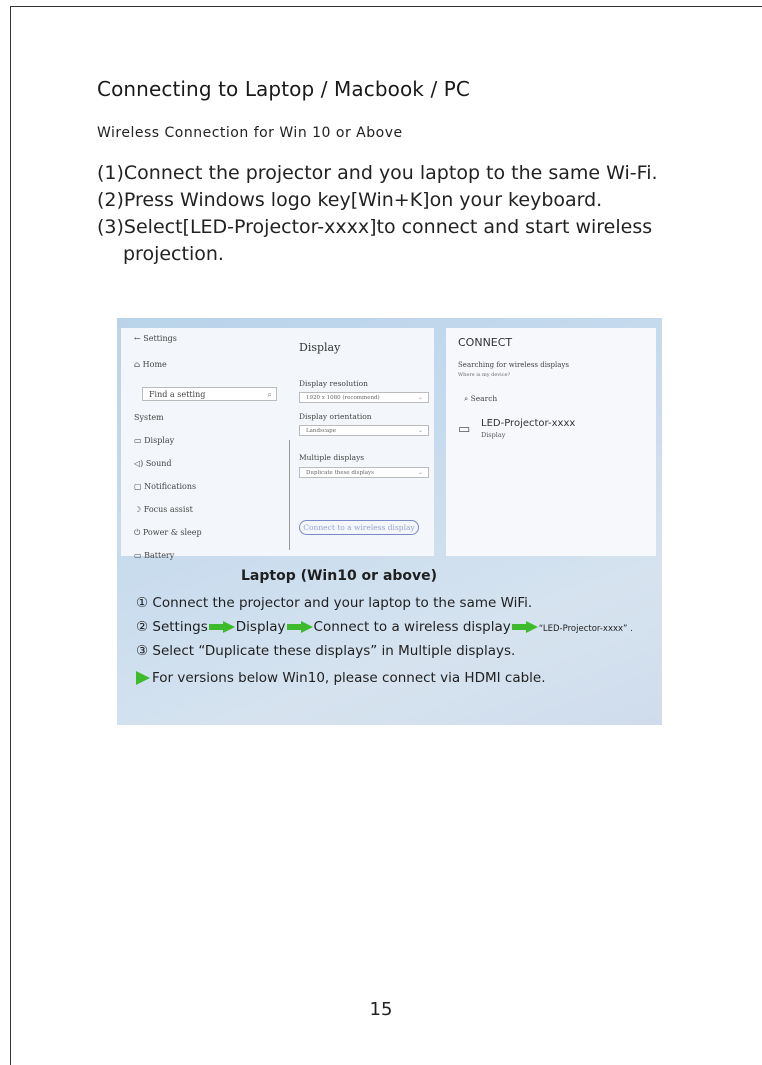 The image size is (762, 1065). Describe the element at coordinates (163, 509) in the screenshot. I see `sidebar-item-focus-assist: ☽ Focus assist` at that location.